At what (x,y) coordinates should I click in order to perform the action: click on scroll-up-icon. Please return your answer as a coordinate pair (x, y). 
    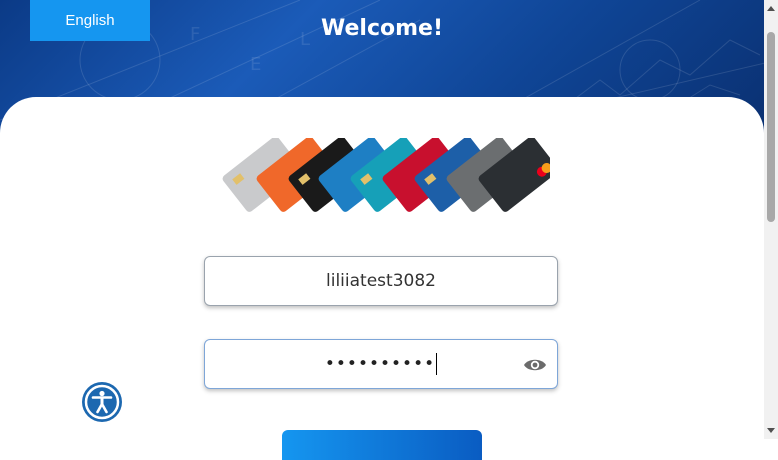
    Looking at the image, I should click on (771, 8).